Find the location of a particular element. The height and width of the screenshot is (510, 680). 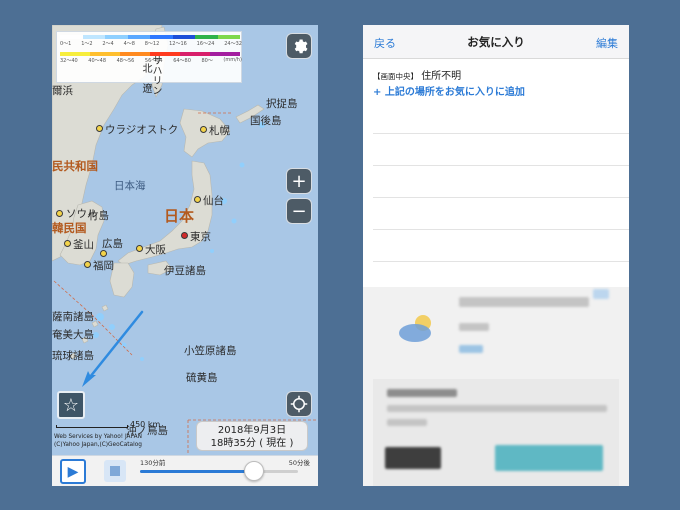

city-dot-vladivostok is located at coordinates (99, 128).